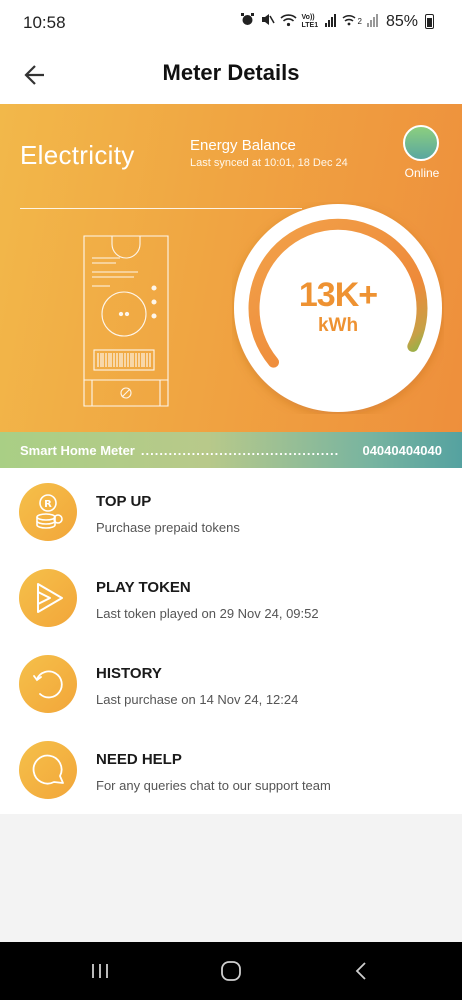 Image resolution: width=462 pixels, height=1000 pixels. What do you see at coordinates (48, 512) in the screenshot?
I see `coins-icon: R` at bounding box center [48, 512].